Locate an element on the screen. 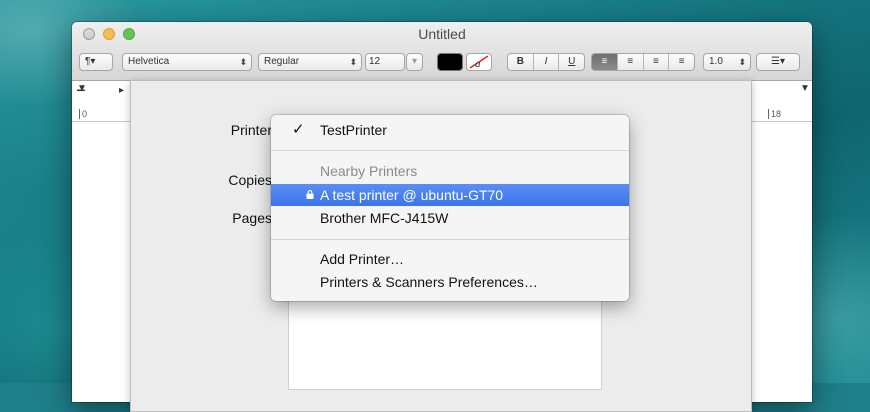 This screenshot has width=870, height=412. ruler-number-right: 18 is located at coordinates (776, 114).